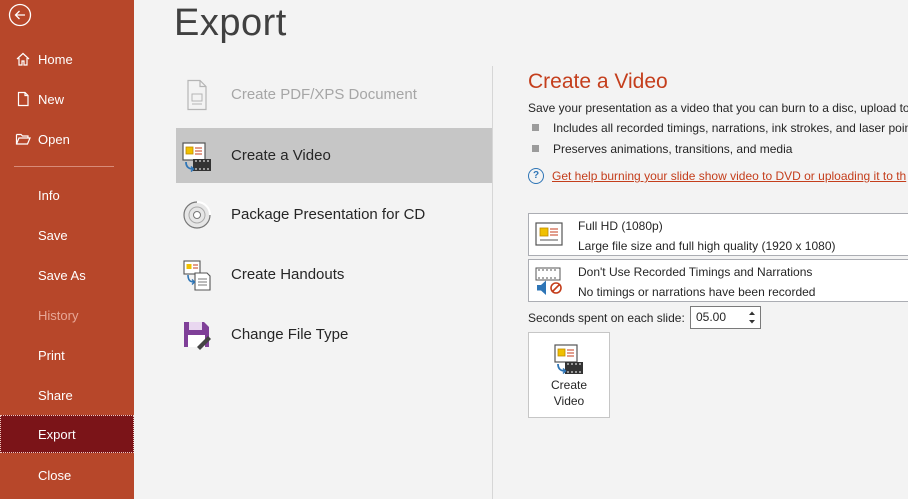  What do you see at coordinates (197, 156) in the screenshot?
I see `video-icon` at bounding box center [197, 156].